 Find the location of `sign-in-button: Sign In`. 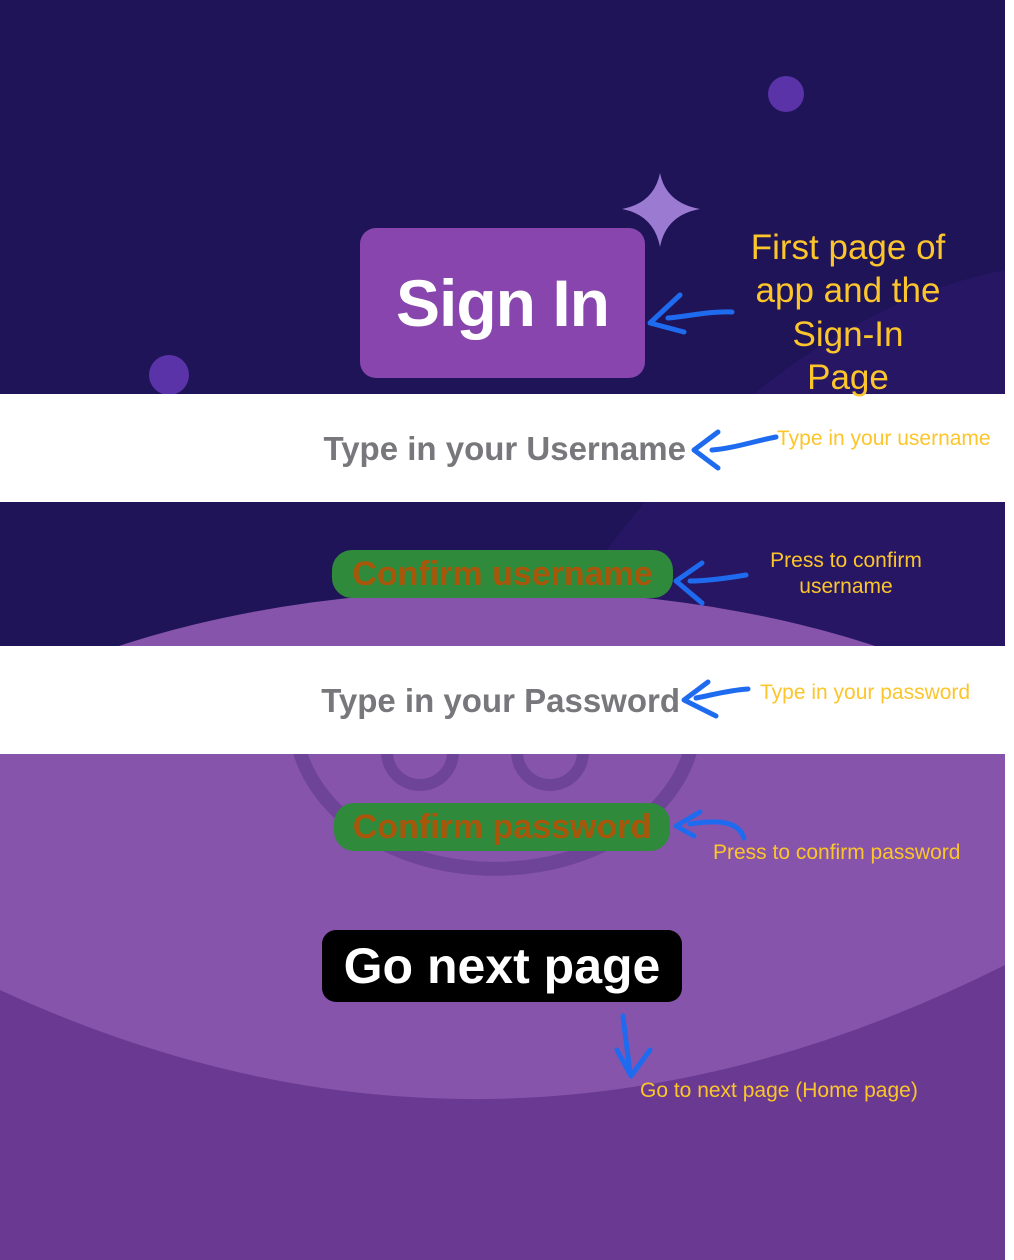

sign-in-button: Sign In is located at coordinates (502, 303).